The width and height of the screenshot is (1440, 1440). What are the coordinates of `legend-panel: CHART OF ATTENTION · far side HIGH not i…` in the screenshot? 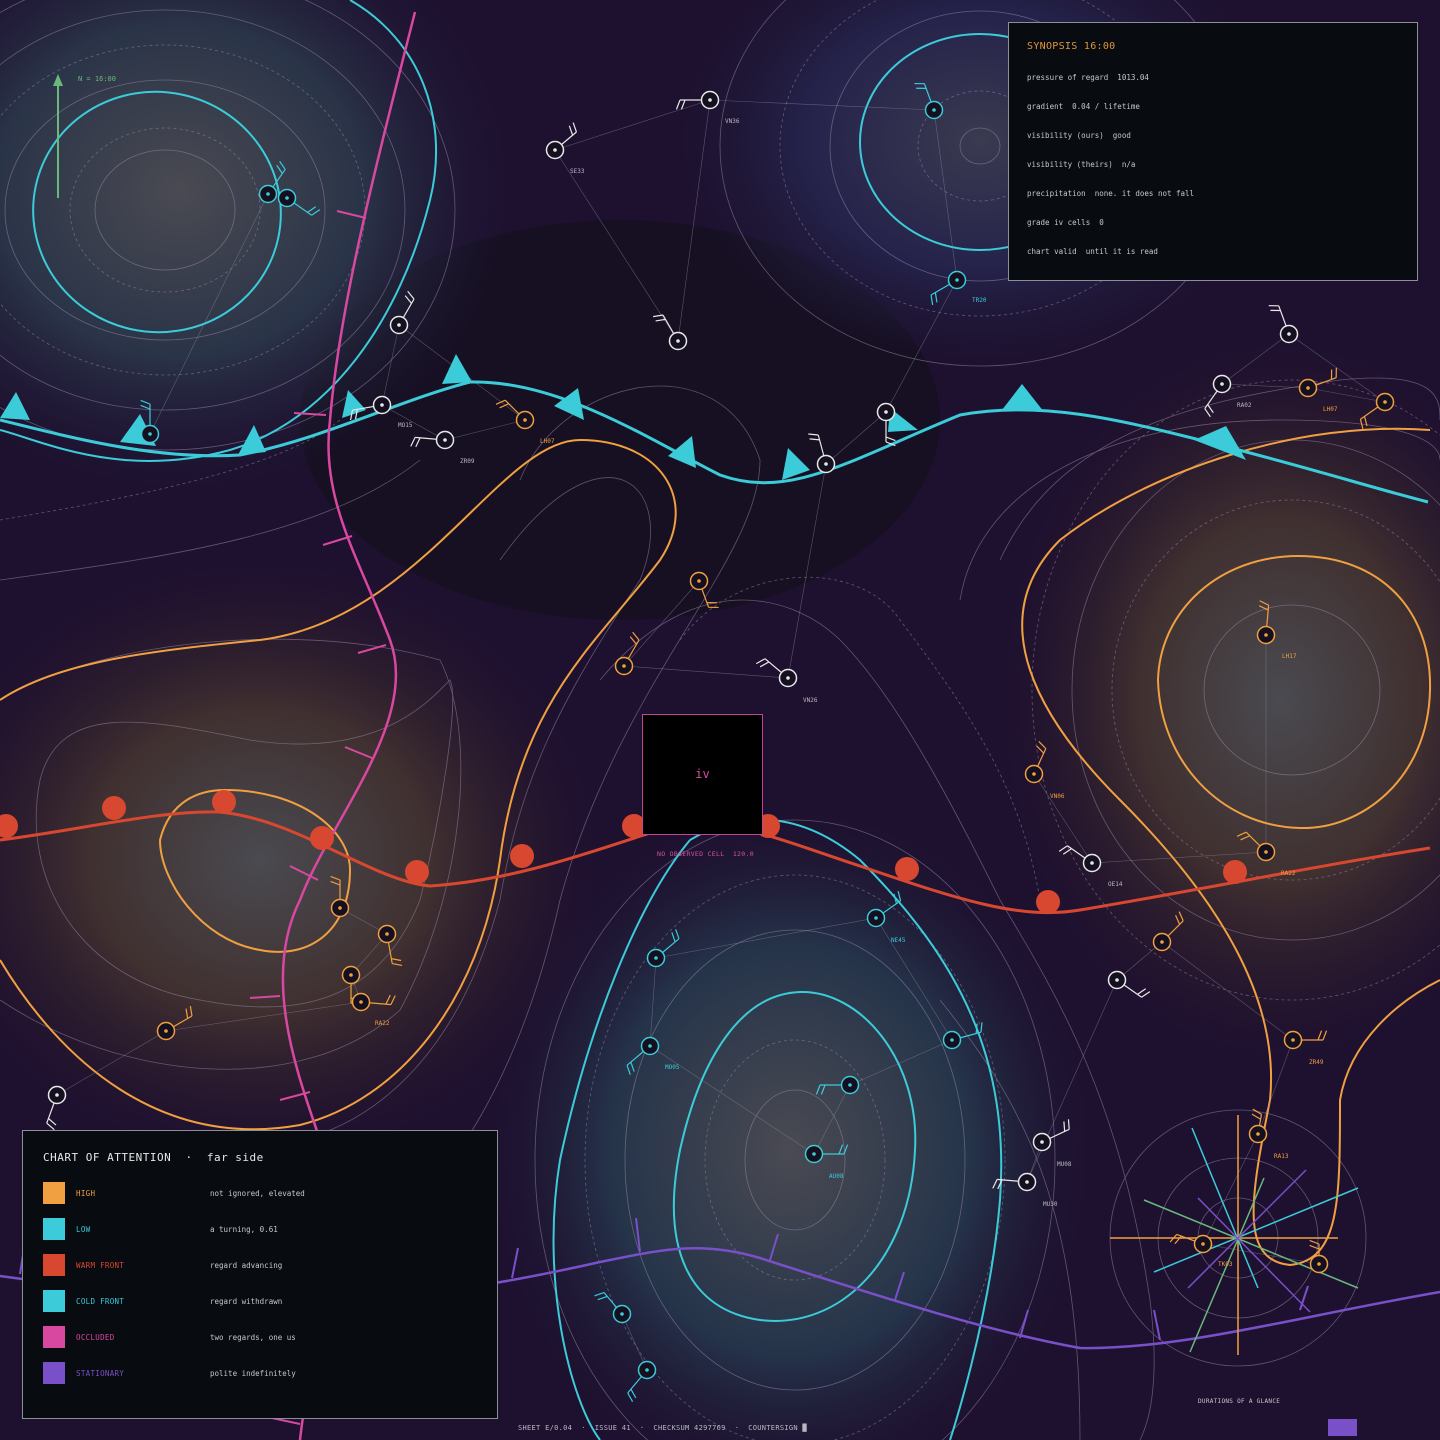 It's located at (260, 1274).